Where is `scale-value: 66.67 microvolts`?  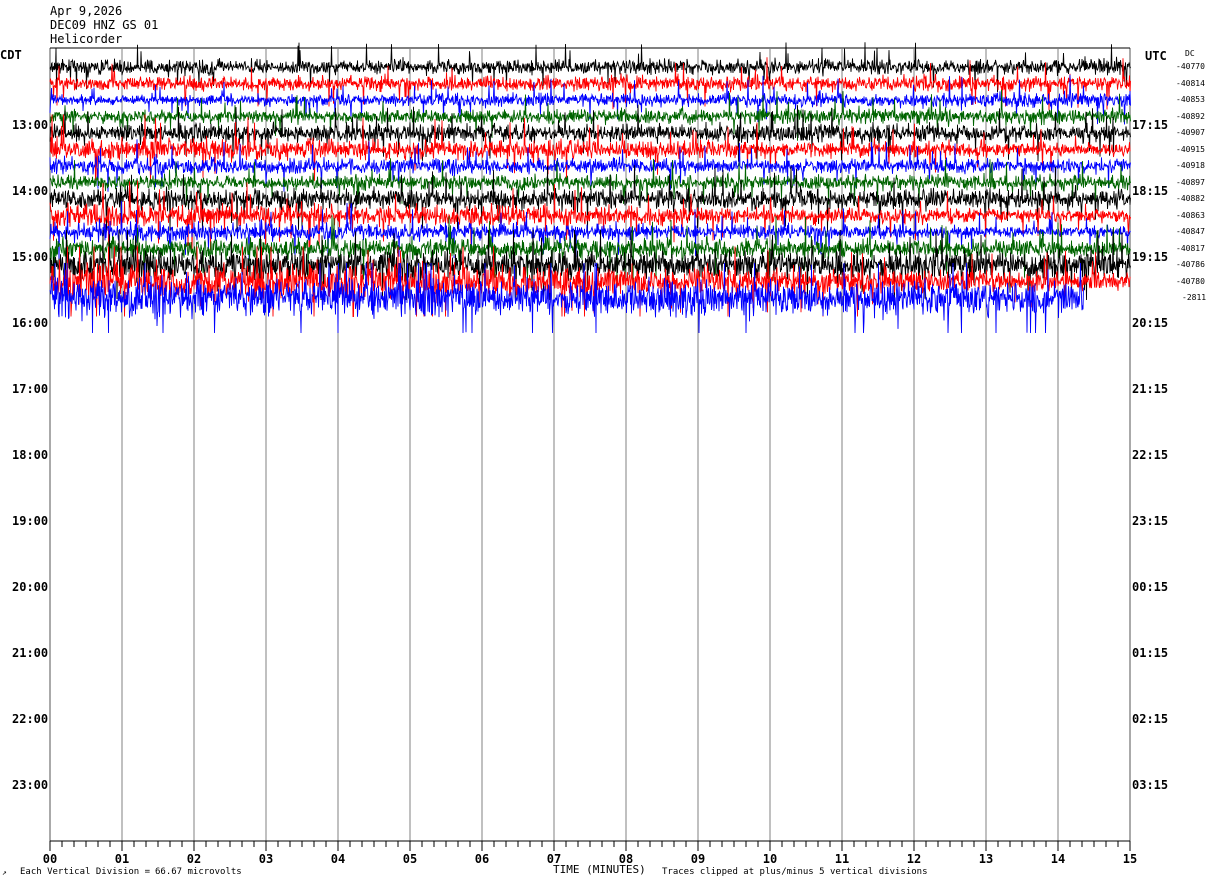
scale-value: 66.67 microvolts is located at coordinates (198, 872).